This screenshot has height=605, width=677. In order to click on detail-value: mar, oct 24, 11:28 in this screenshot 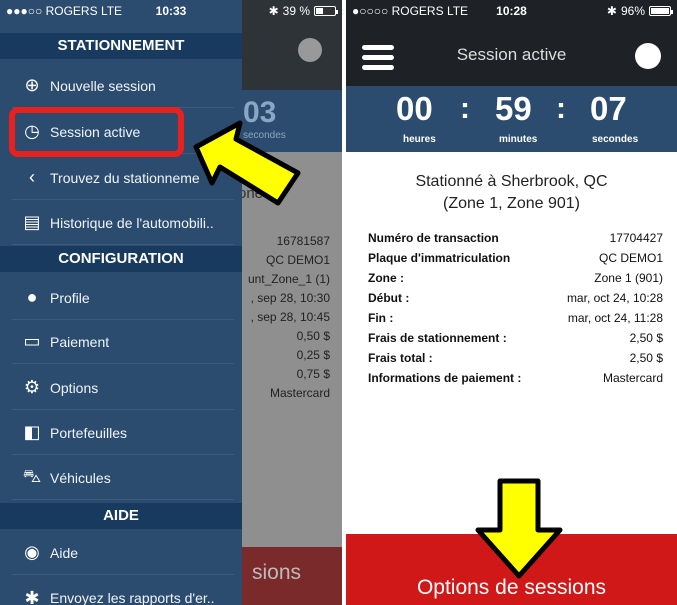, I will do `click(615, 318)`.